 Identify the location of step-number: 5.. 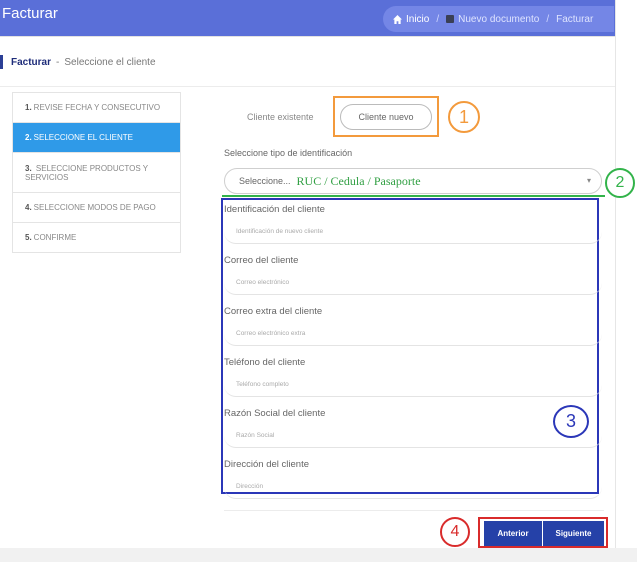
(28, 237).